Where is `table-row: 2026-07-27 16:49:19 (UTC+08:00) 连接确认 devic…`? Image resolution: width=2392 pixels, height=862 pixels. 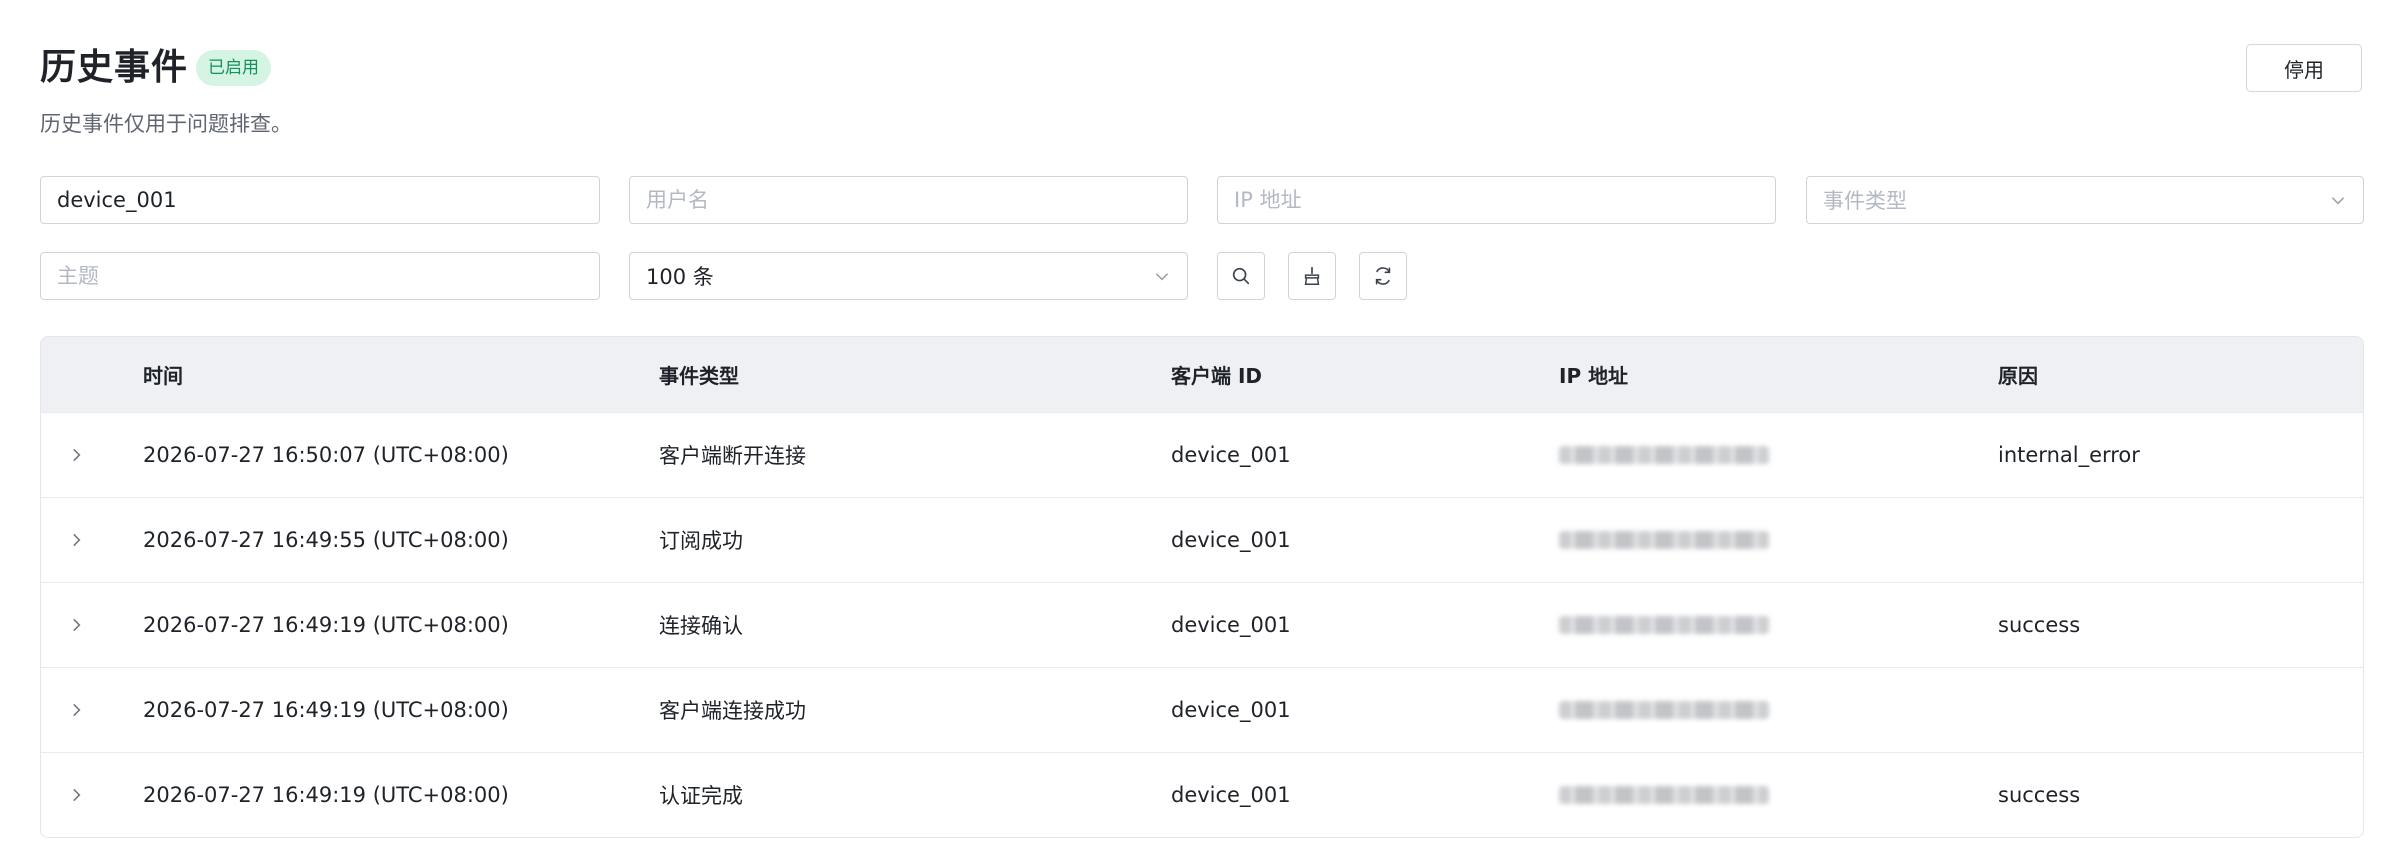 table-row: 2026-07-27 16:49:19 (UTC+08:00) 连接确认 devic… is located at coordinates (1202, 624).